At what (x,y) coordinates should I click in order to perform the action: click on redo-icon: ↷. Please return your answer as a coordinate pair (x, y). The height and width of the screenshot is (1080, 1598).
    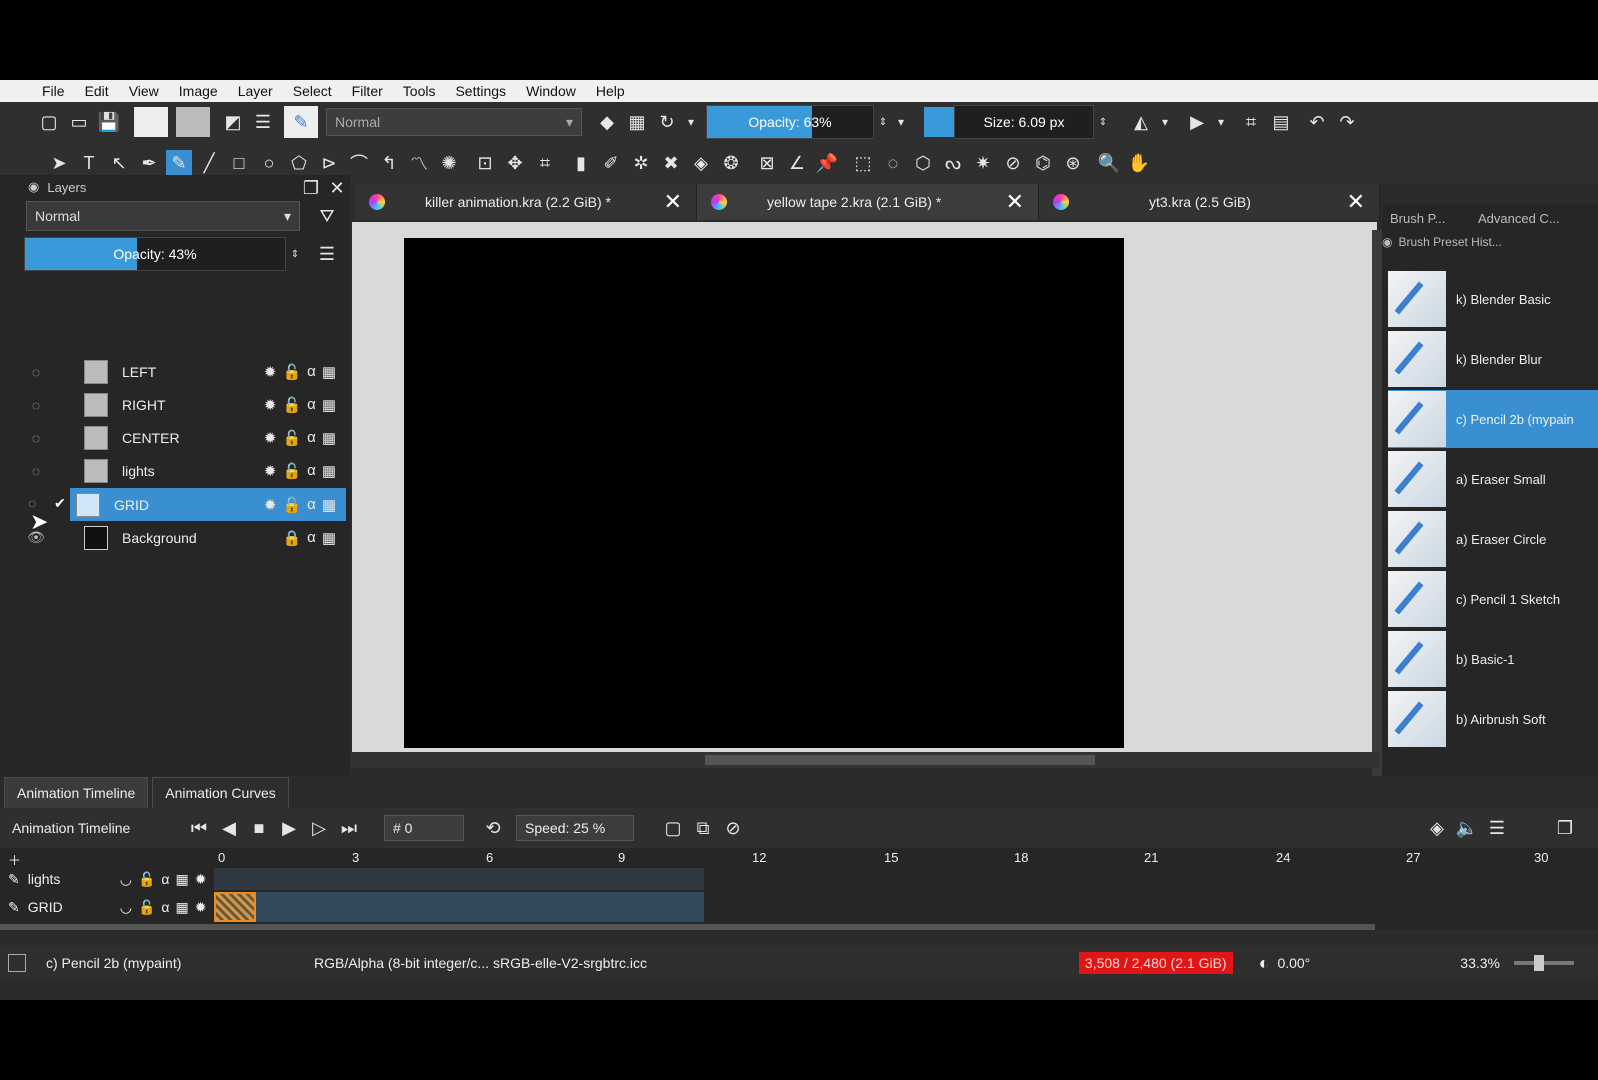
    Looking at the image, I should click on (1347, 122).